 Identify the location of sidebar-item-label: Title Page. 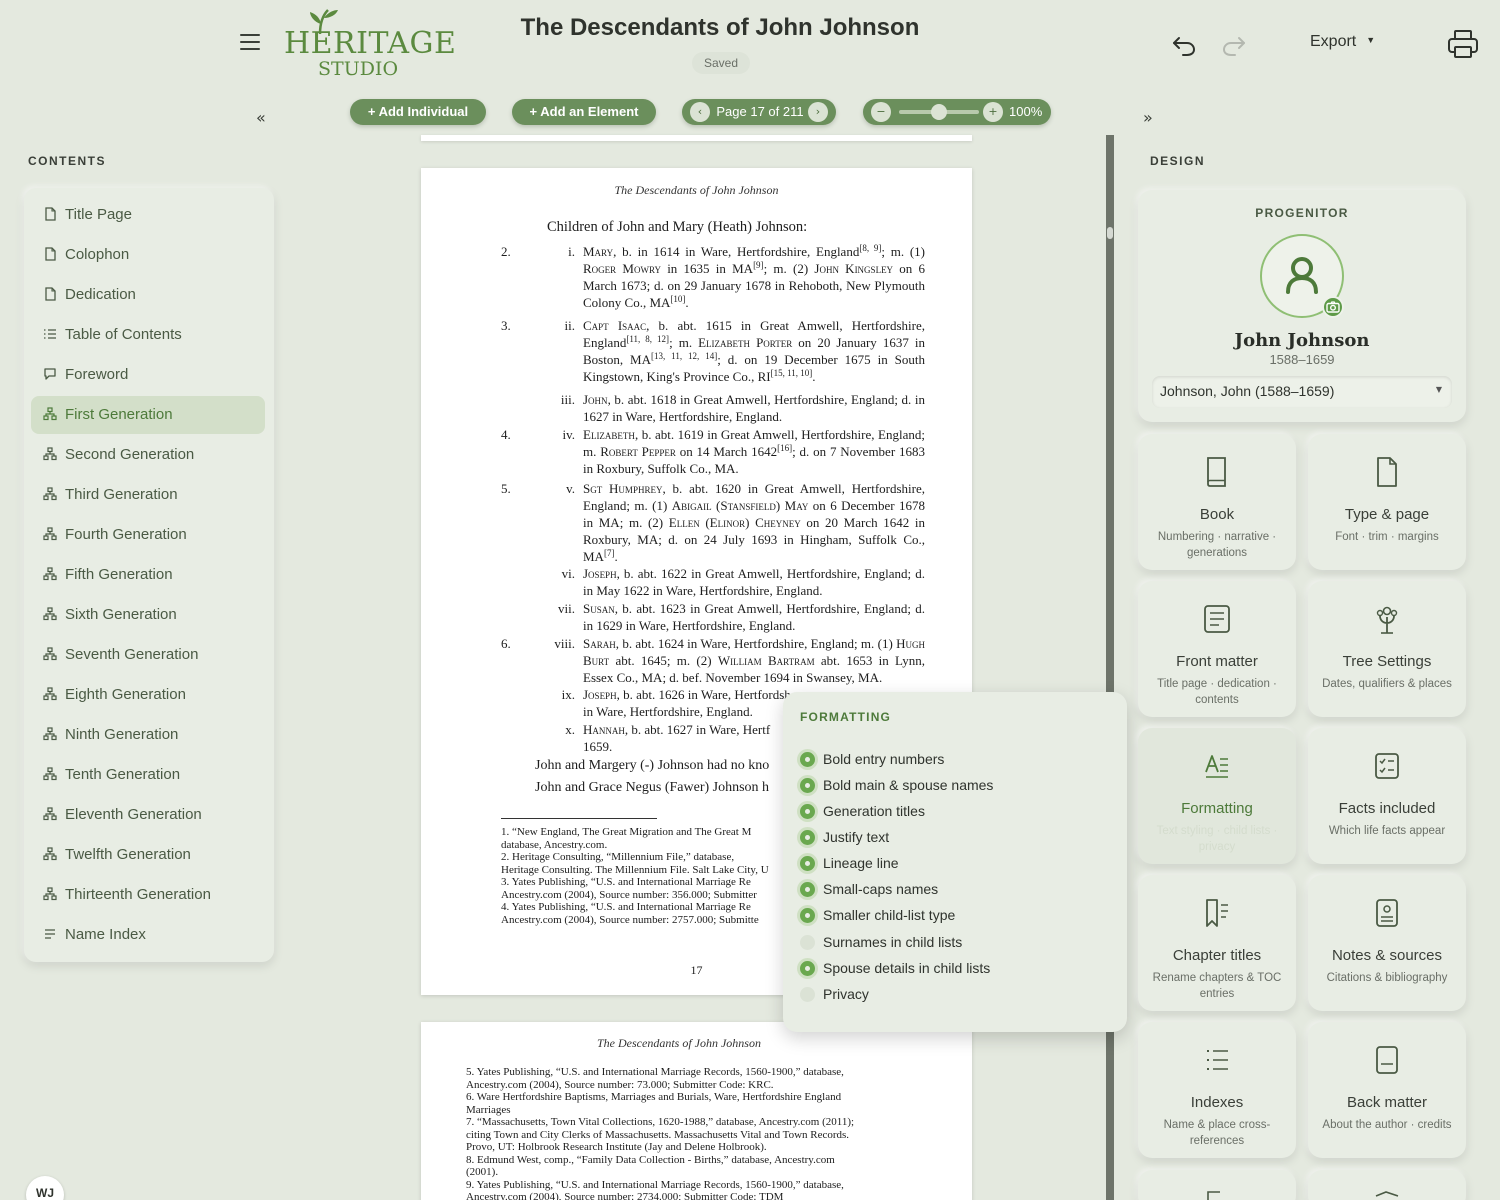
(98, 214).